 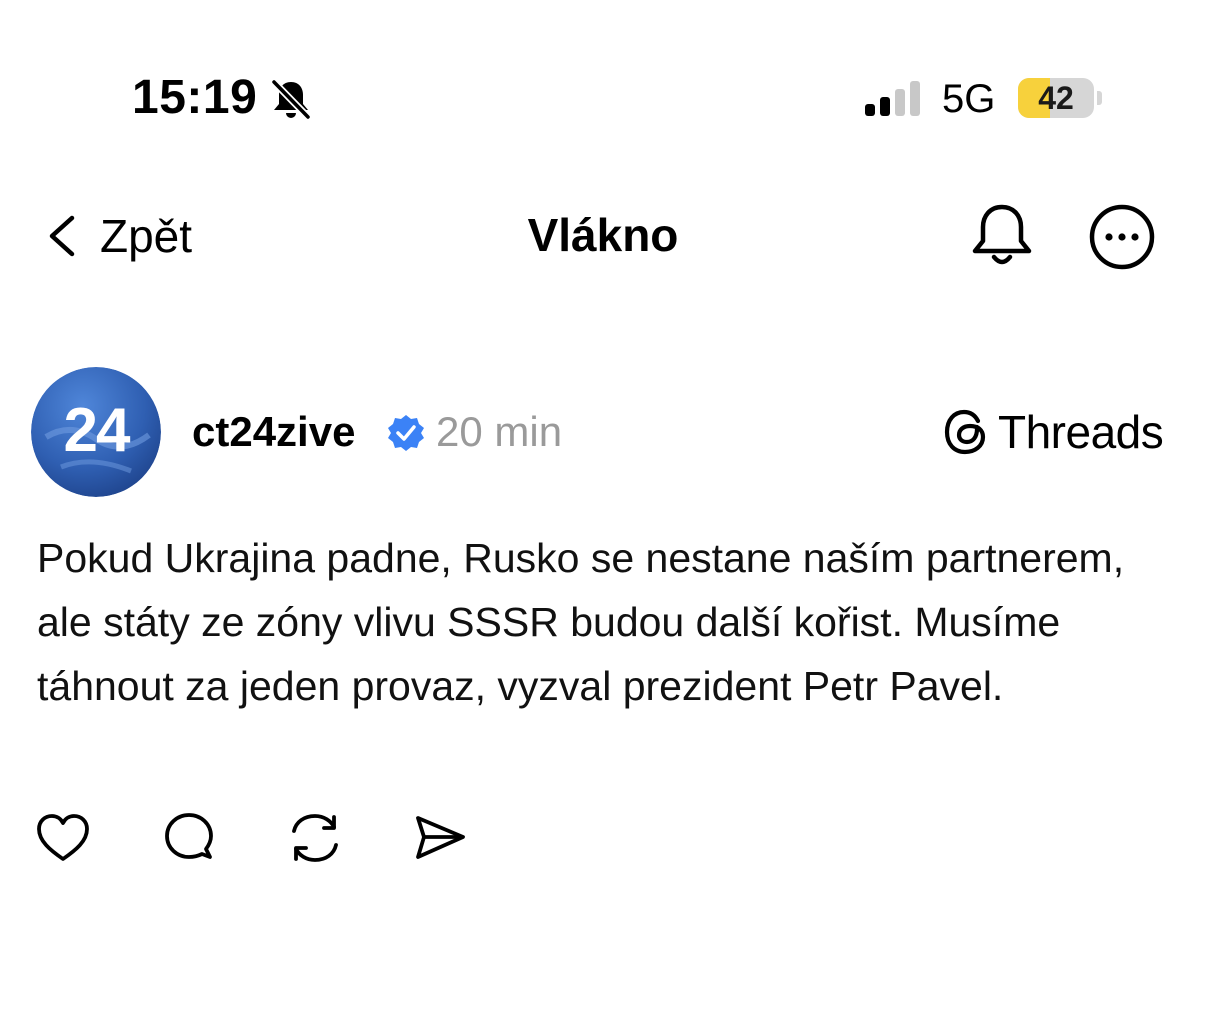 I want to click on bell-slash-icon, so click(x=291, y=99).